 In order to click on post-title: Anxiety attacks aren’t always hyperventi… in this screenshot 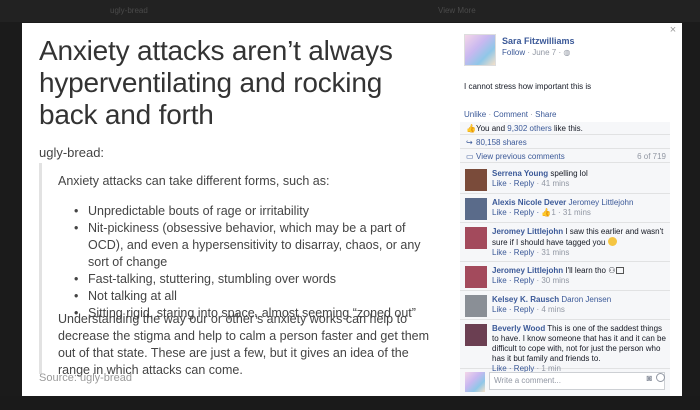, I will do `click(216, 82)`.